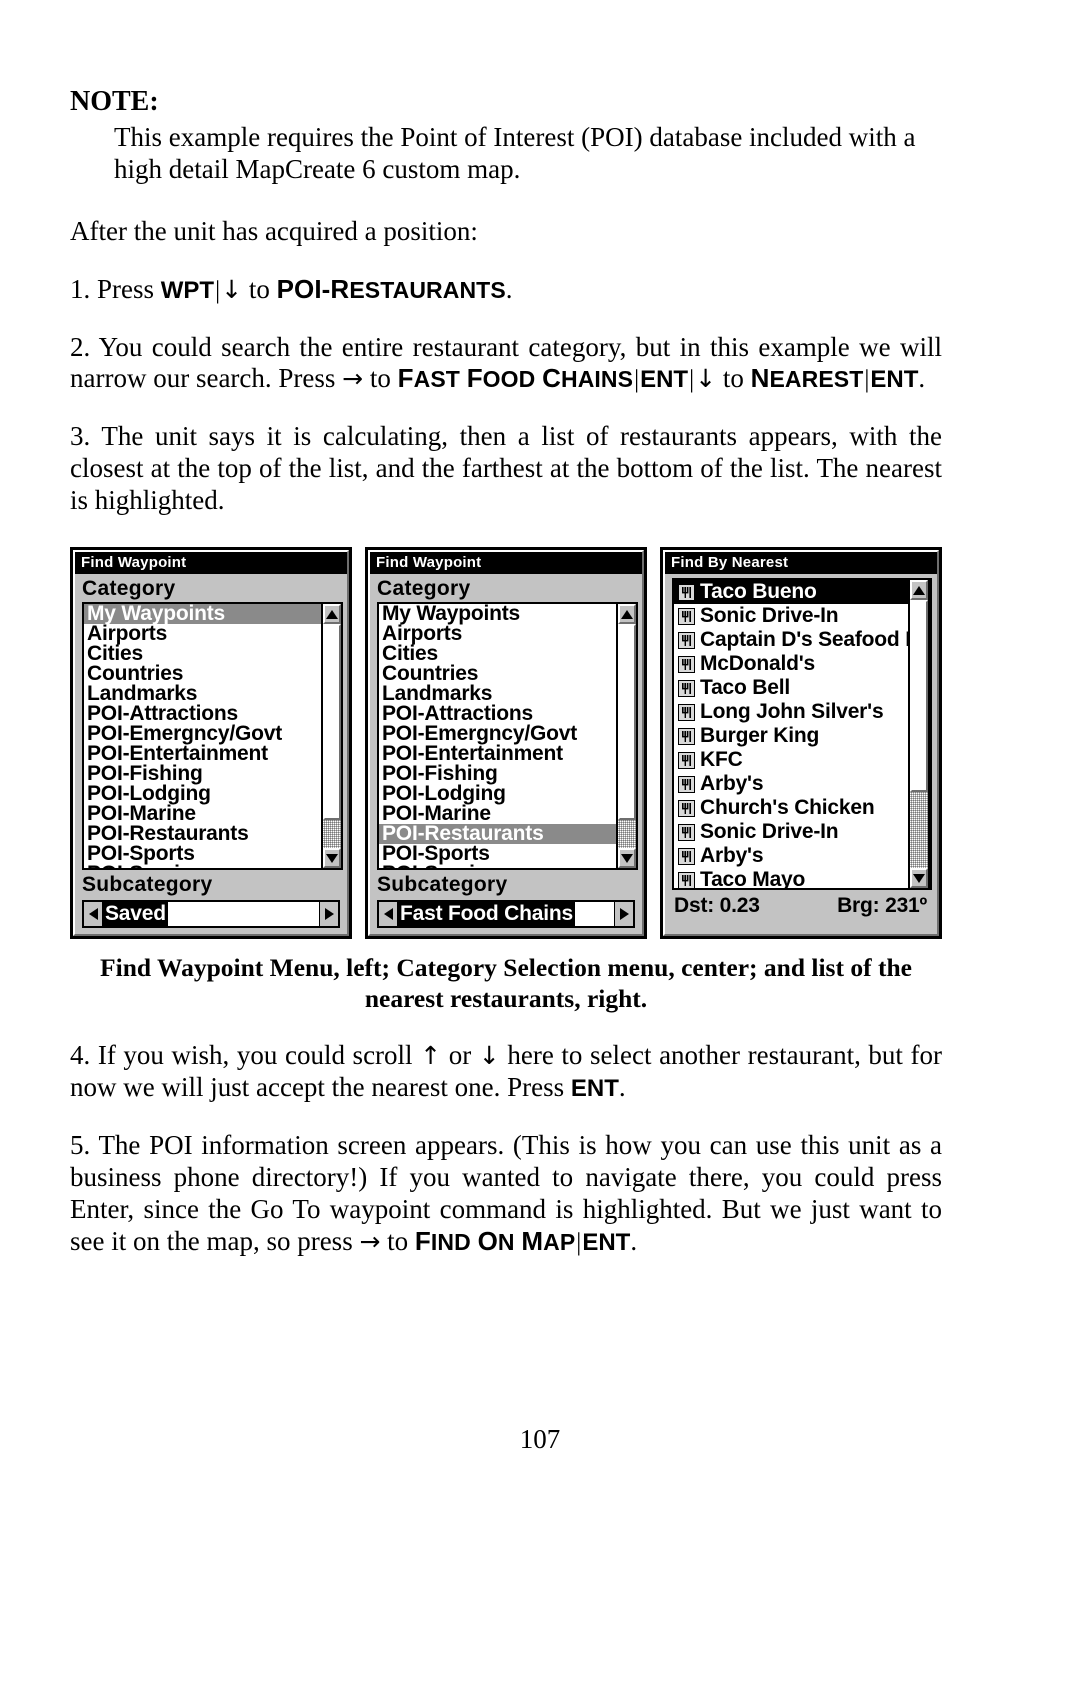  What do you see at coordinates (791, 760) in the screenshot?
I see `list-item: KFC` at bounding box center [791, 760].